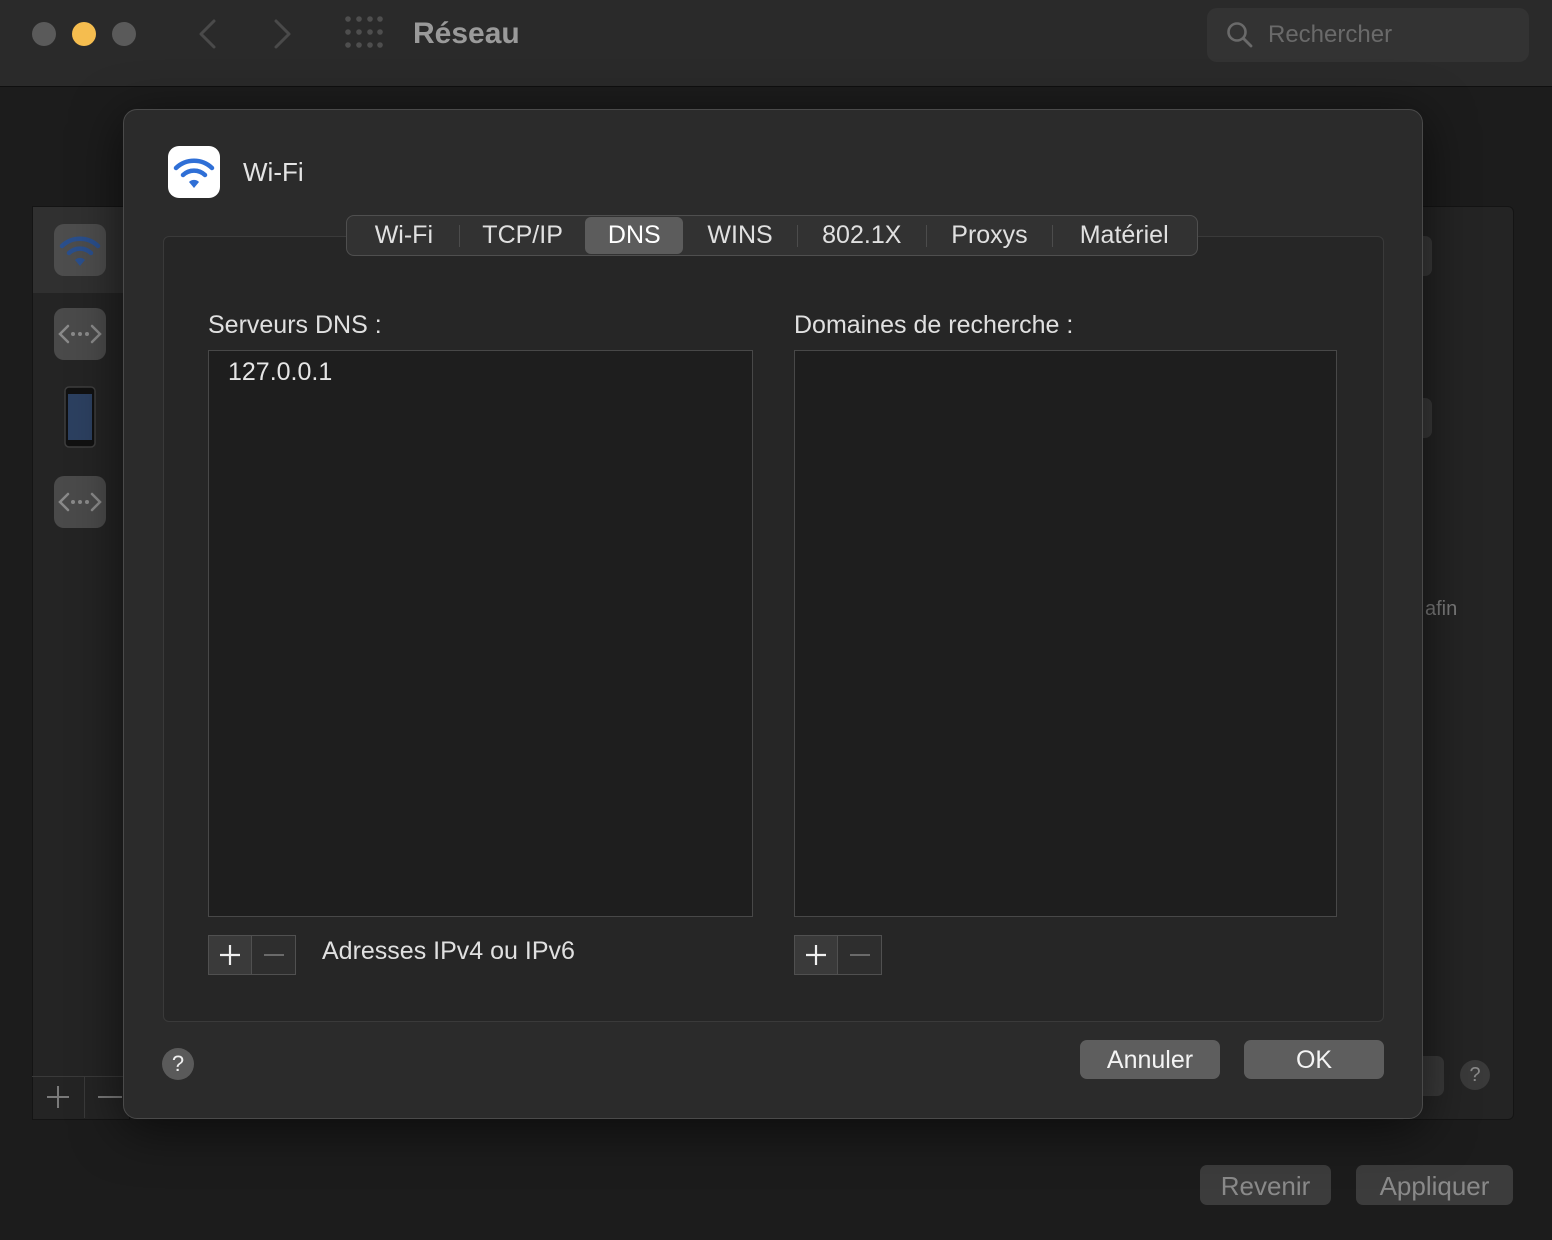  What do you see at coordinates (1265, 1185) in the screenshot?
I see `revert-button: Revenir` at bounding box center [1265, 1185].